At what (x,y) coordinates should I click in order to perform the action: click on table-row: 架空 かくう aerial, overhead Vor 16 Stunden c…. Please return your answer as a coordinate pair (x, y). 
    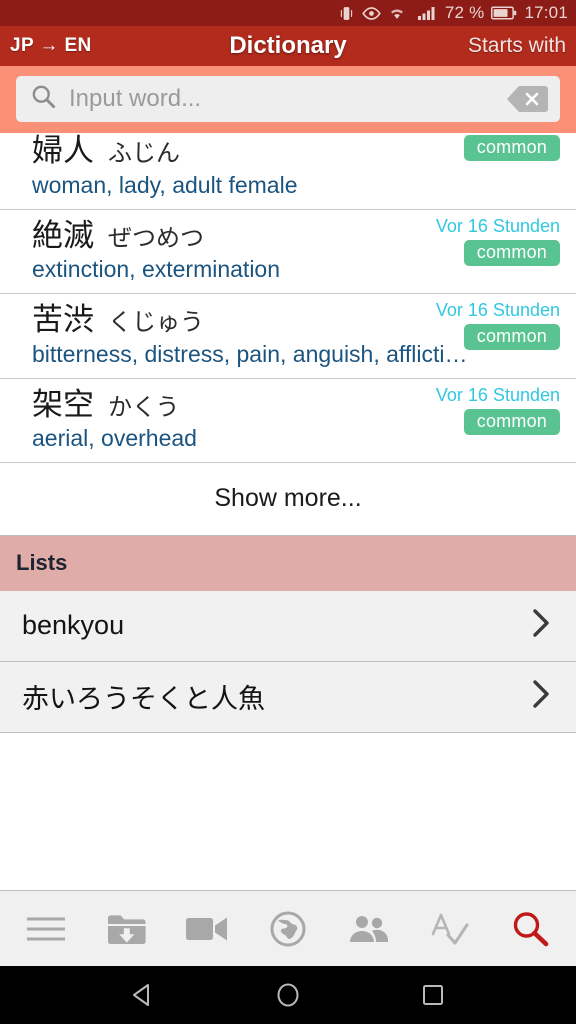
    Looking at the image, I should click on (288, 421).